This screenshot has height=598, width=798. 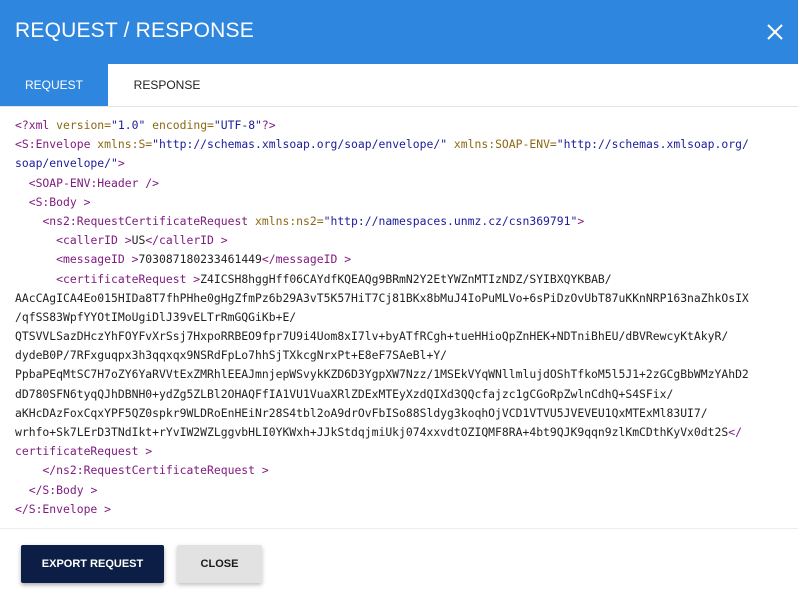 I want to click on xml-token: "http://namespaces.unmz.cz/csn369791", so click(x=450, y=220).